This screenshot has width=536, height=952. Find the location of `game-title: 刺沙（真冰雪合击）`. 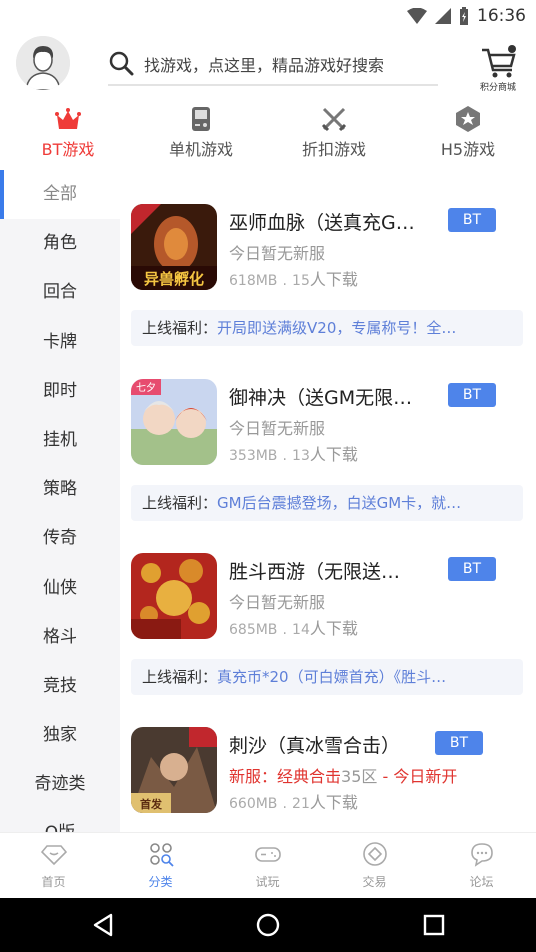

game-title: 刺沙（真冰雪合击） is located at coordinates (315, 746).